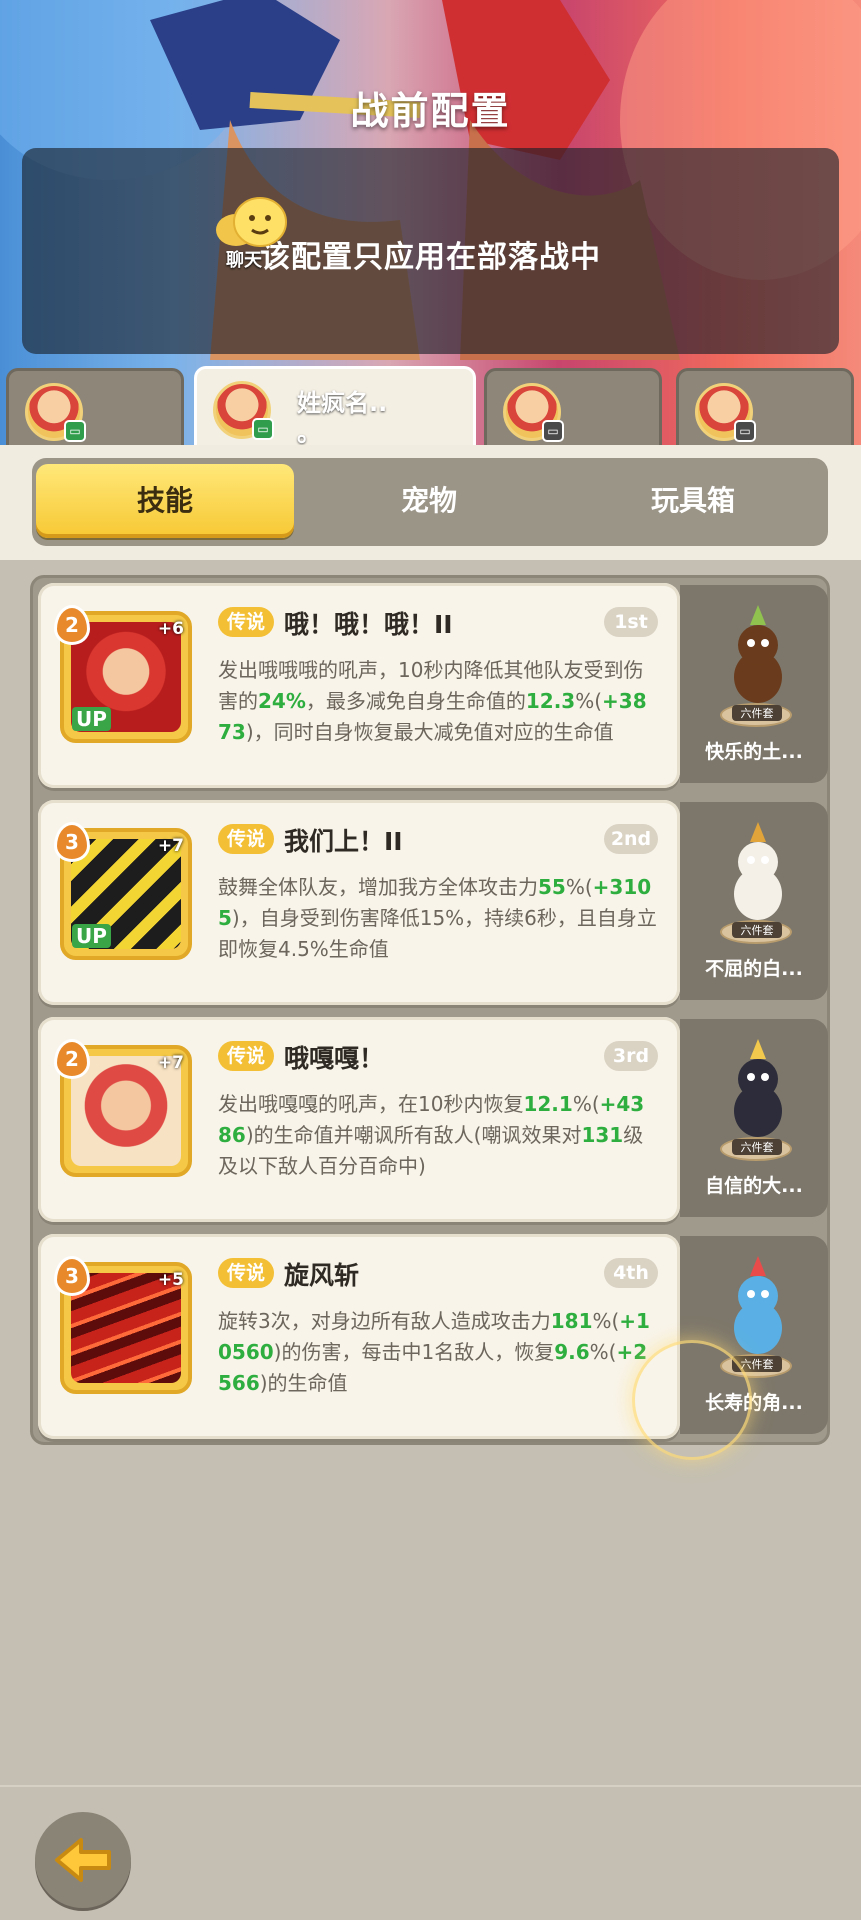 This screenshot has height=1920, width=861. Describe the element at coordinates (123, 1108) in the screenshot. I see `skill-icon: 2 +7` at that location.